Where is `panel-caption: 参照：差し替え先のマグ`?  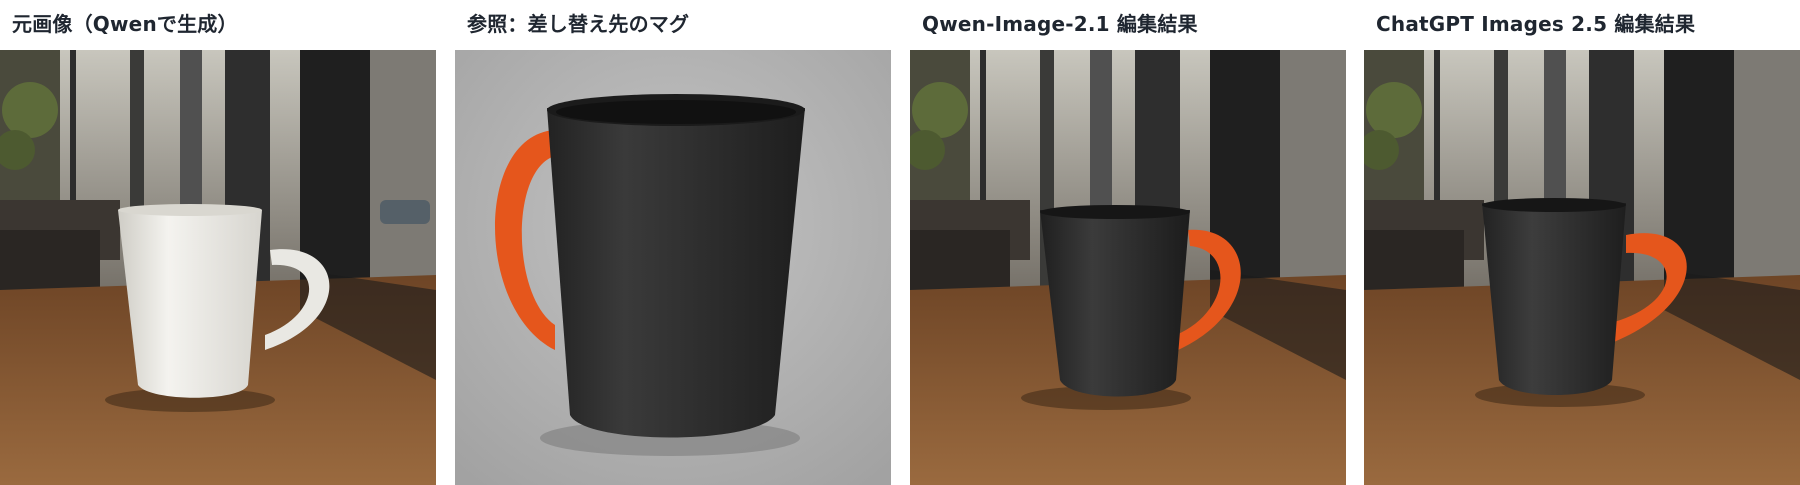
panel-caption: 参照：差し替え先のマグ is located at coordinates (578, 24).